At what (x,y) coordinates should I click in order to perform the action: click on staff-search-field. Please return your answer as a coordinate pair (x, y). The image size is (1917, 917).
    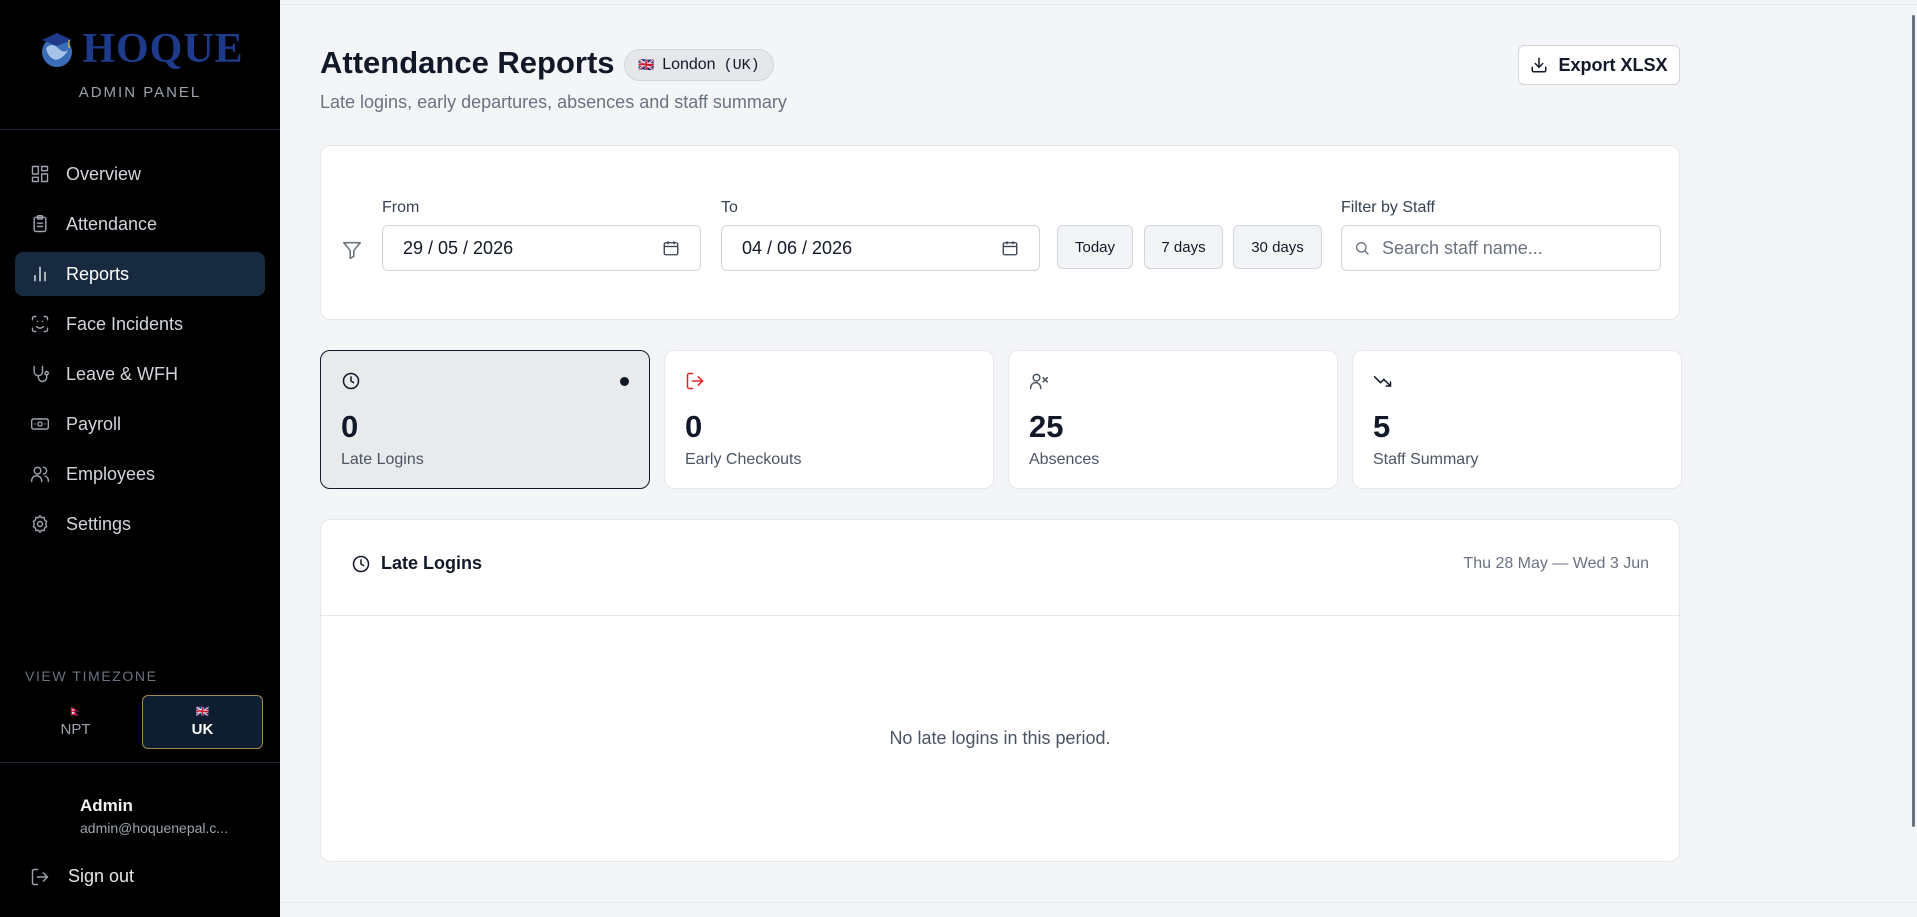
    Looking at the image, I should click on (1501, 248).